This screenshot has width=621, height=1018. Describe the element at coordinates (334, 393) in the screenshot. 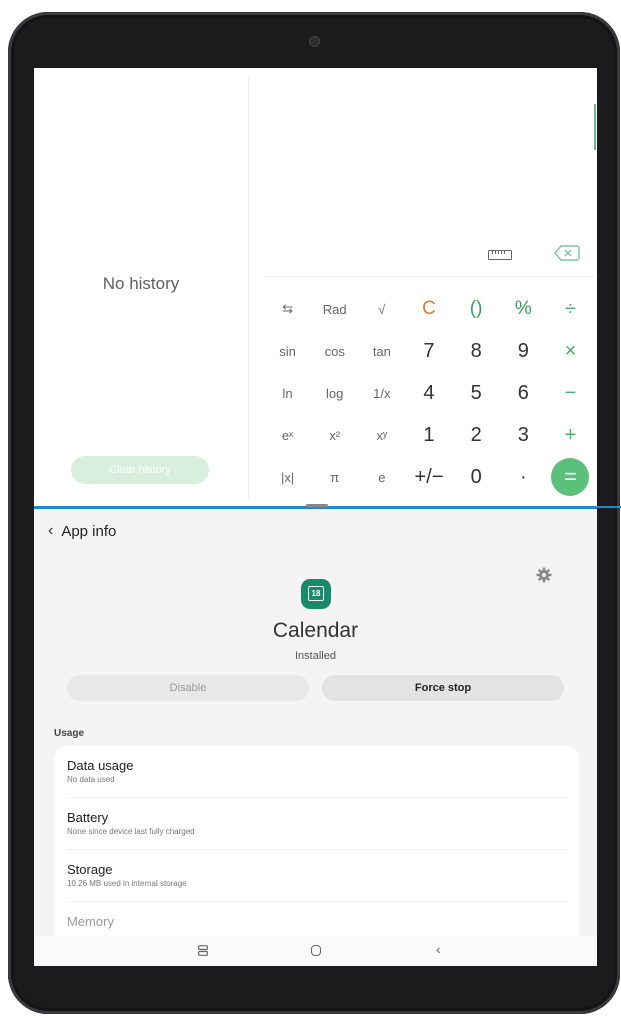

I see `key-2-1: log` at that location.